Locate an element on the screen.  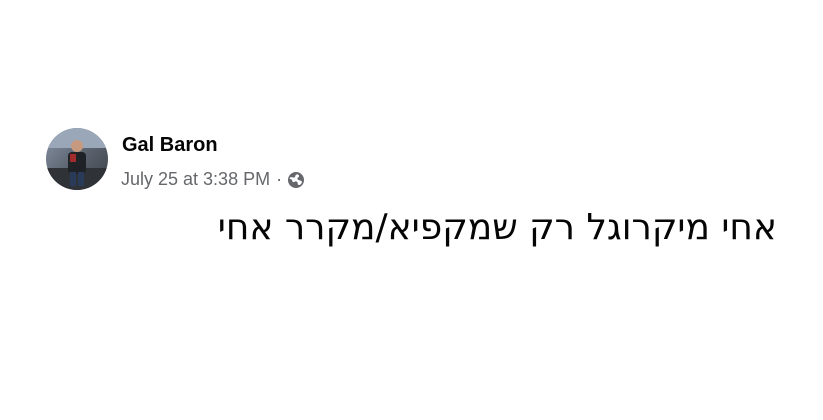
profile-photo-icon is located at coordinates (77, 159).